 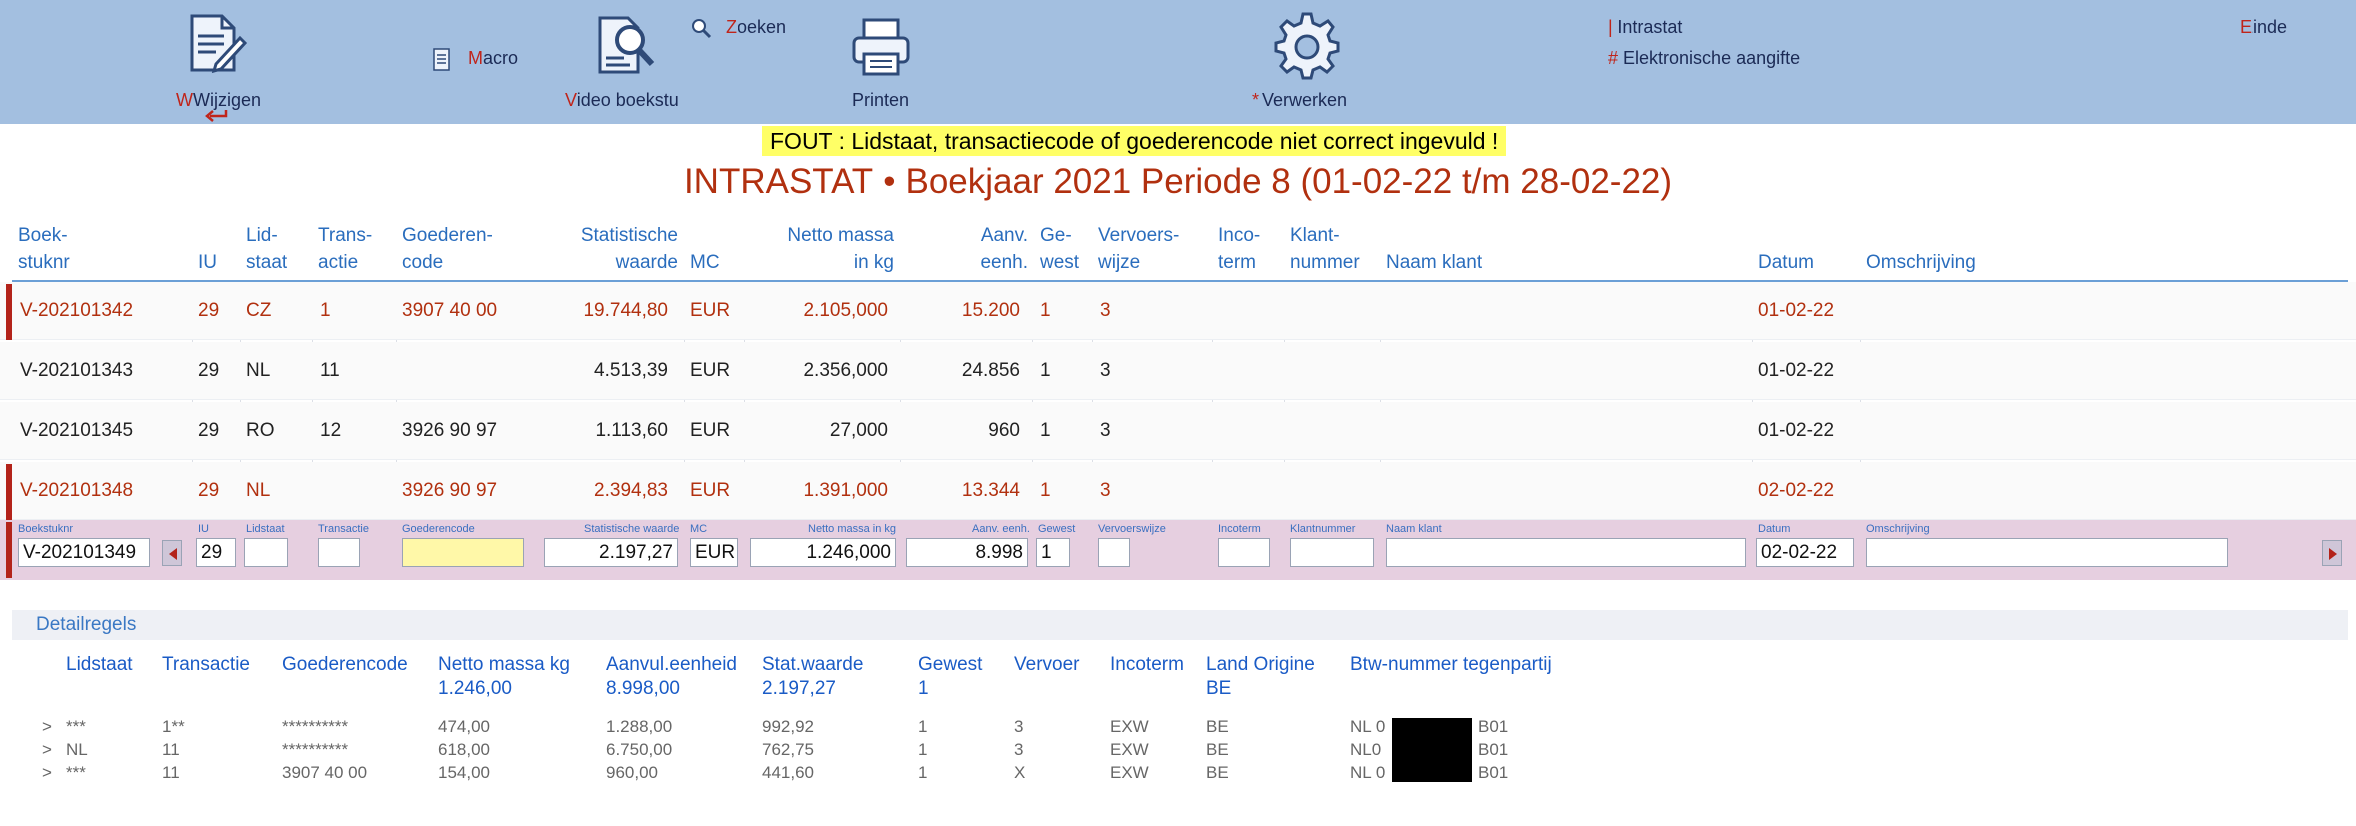 I want to click on detail-hdr-aanvul: Aanvul.eenheid, so click(x=671, y=664).